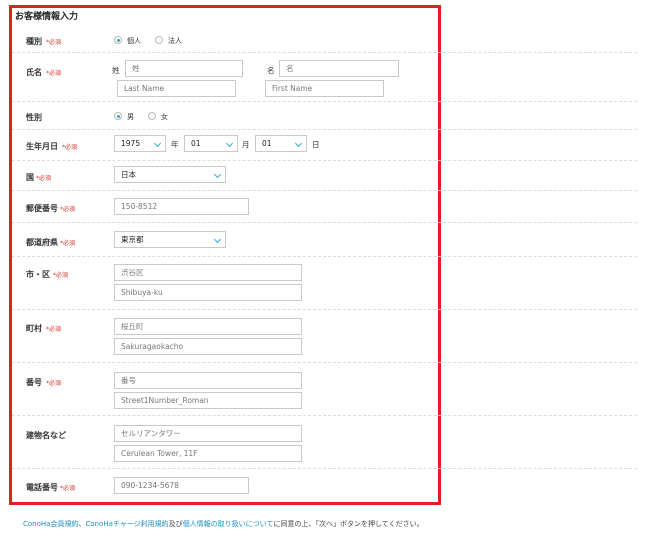 The image size is (660, 547). I want to click on section-title: お客様情報入力, so click(47, 17).